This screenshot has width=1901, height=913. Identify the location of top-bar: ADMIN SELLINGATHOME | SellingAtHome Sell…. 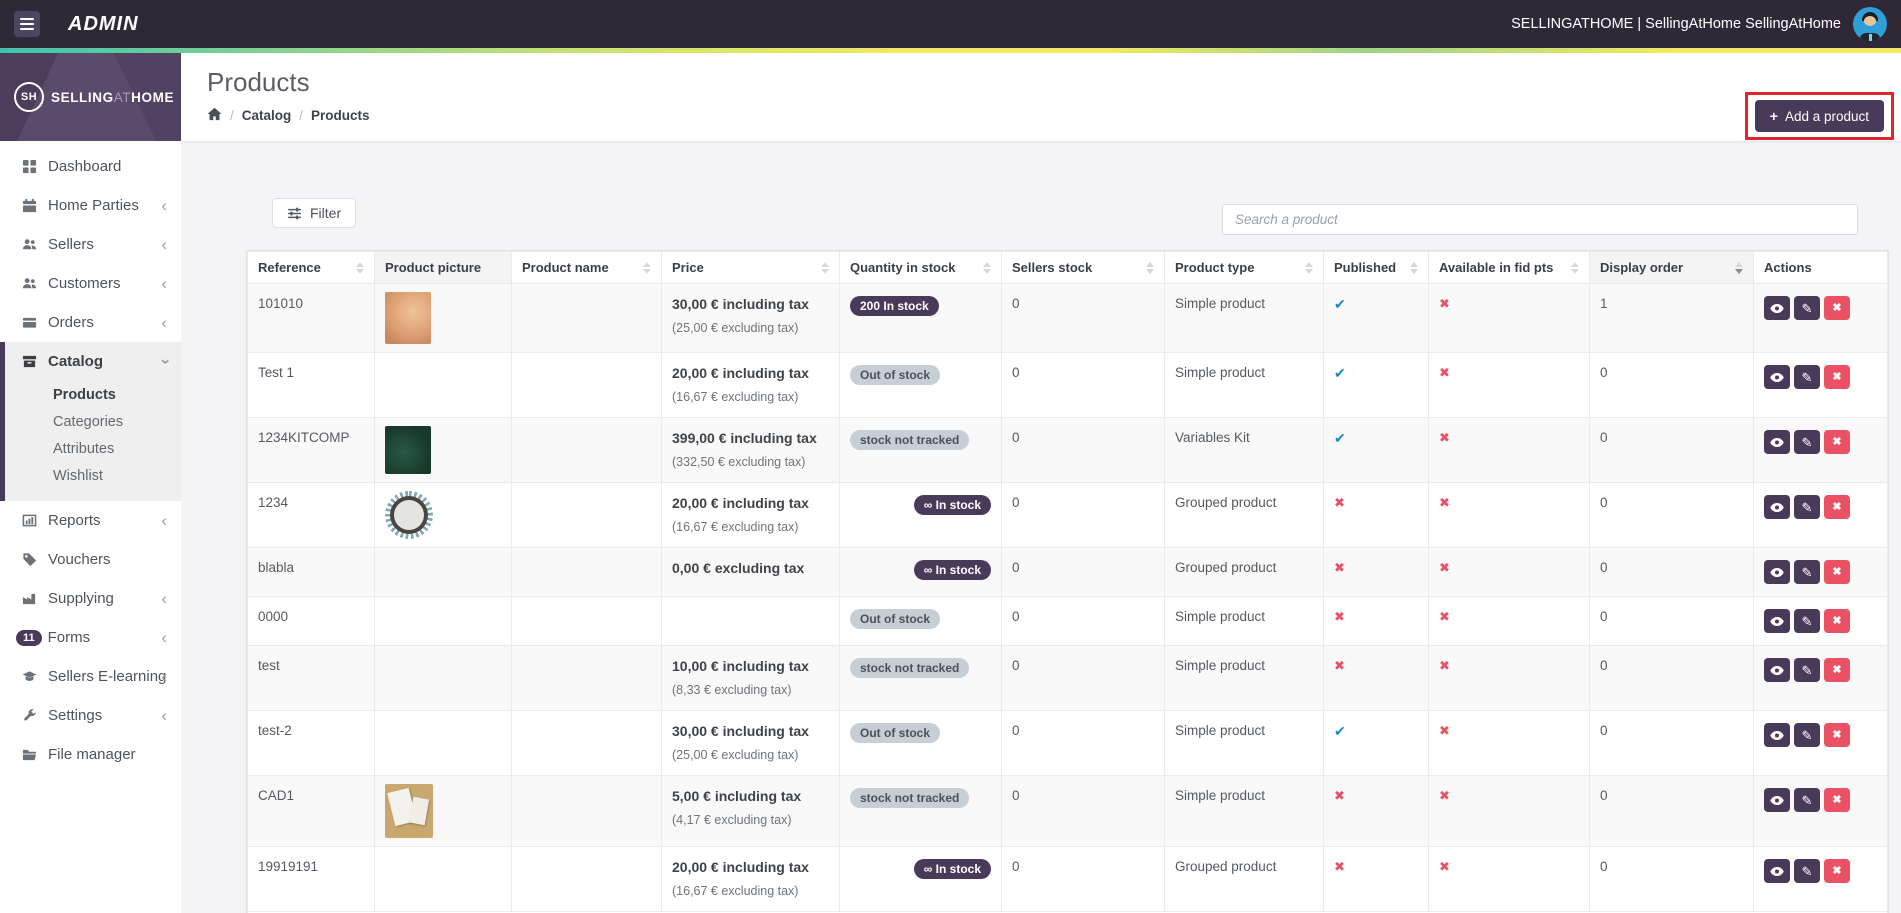
(950, 24).